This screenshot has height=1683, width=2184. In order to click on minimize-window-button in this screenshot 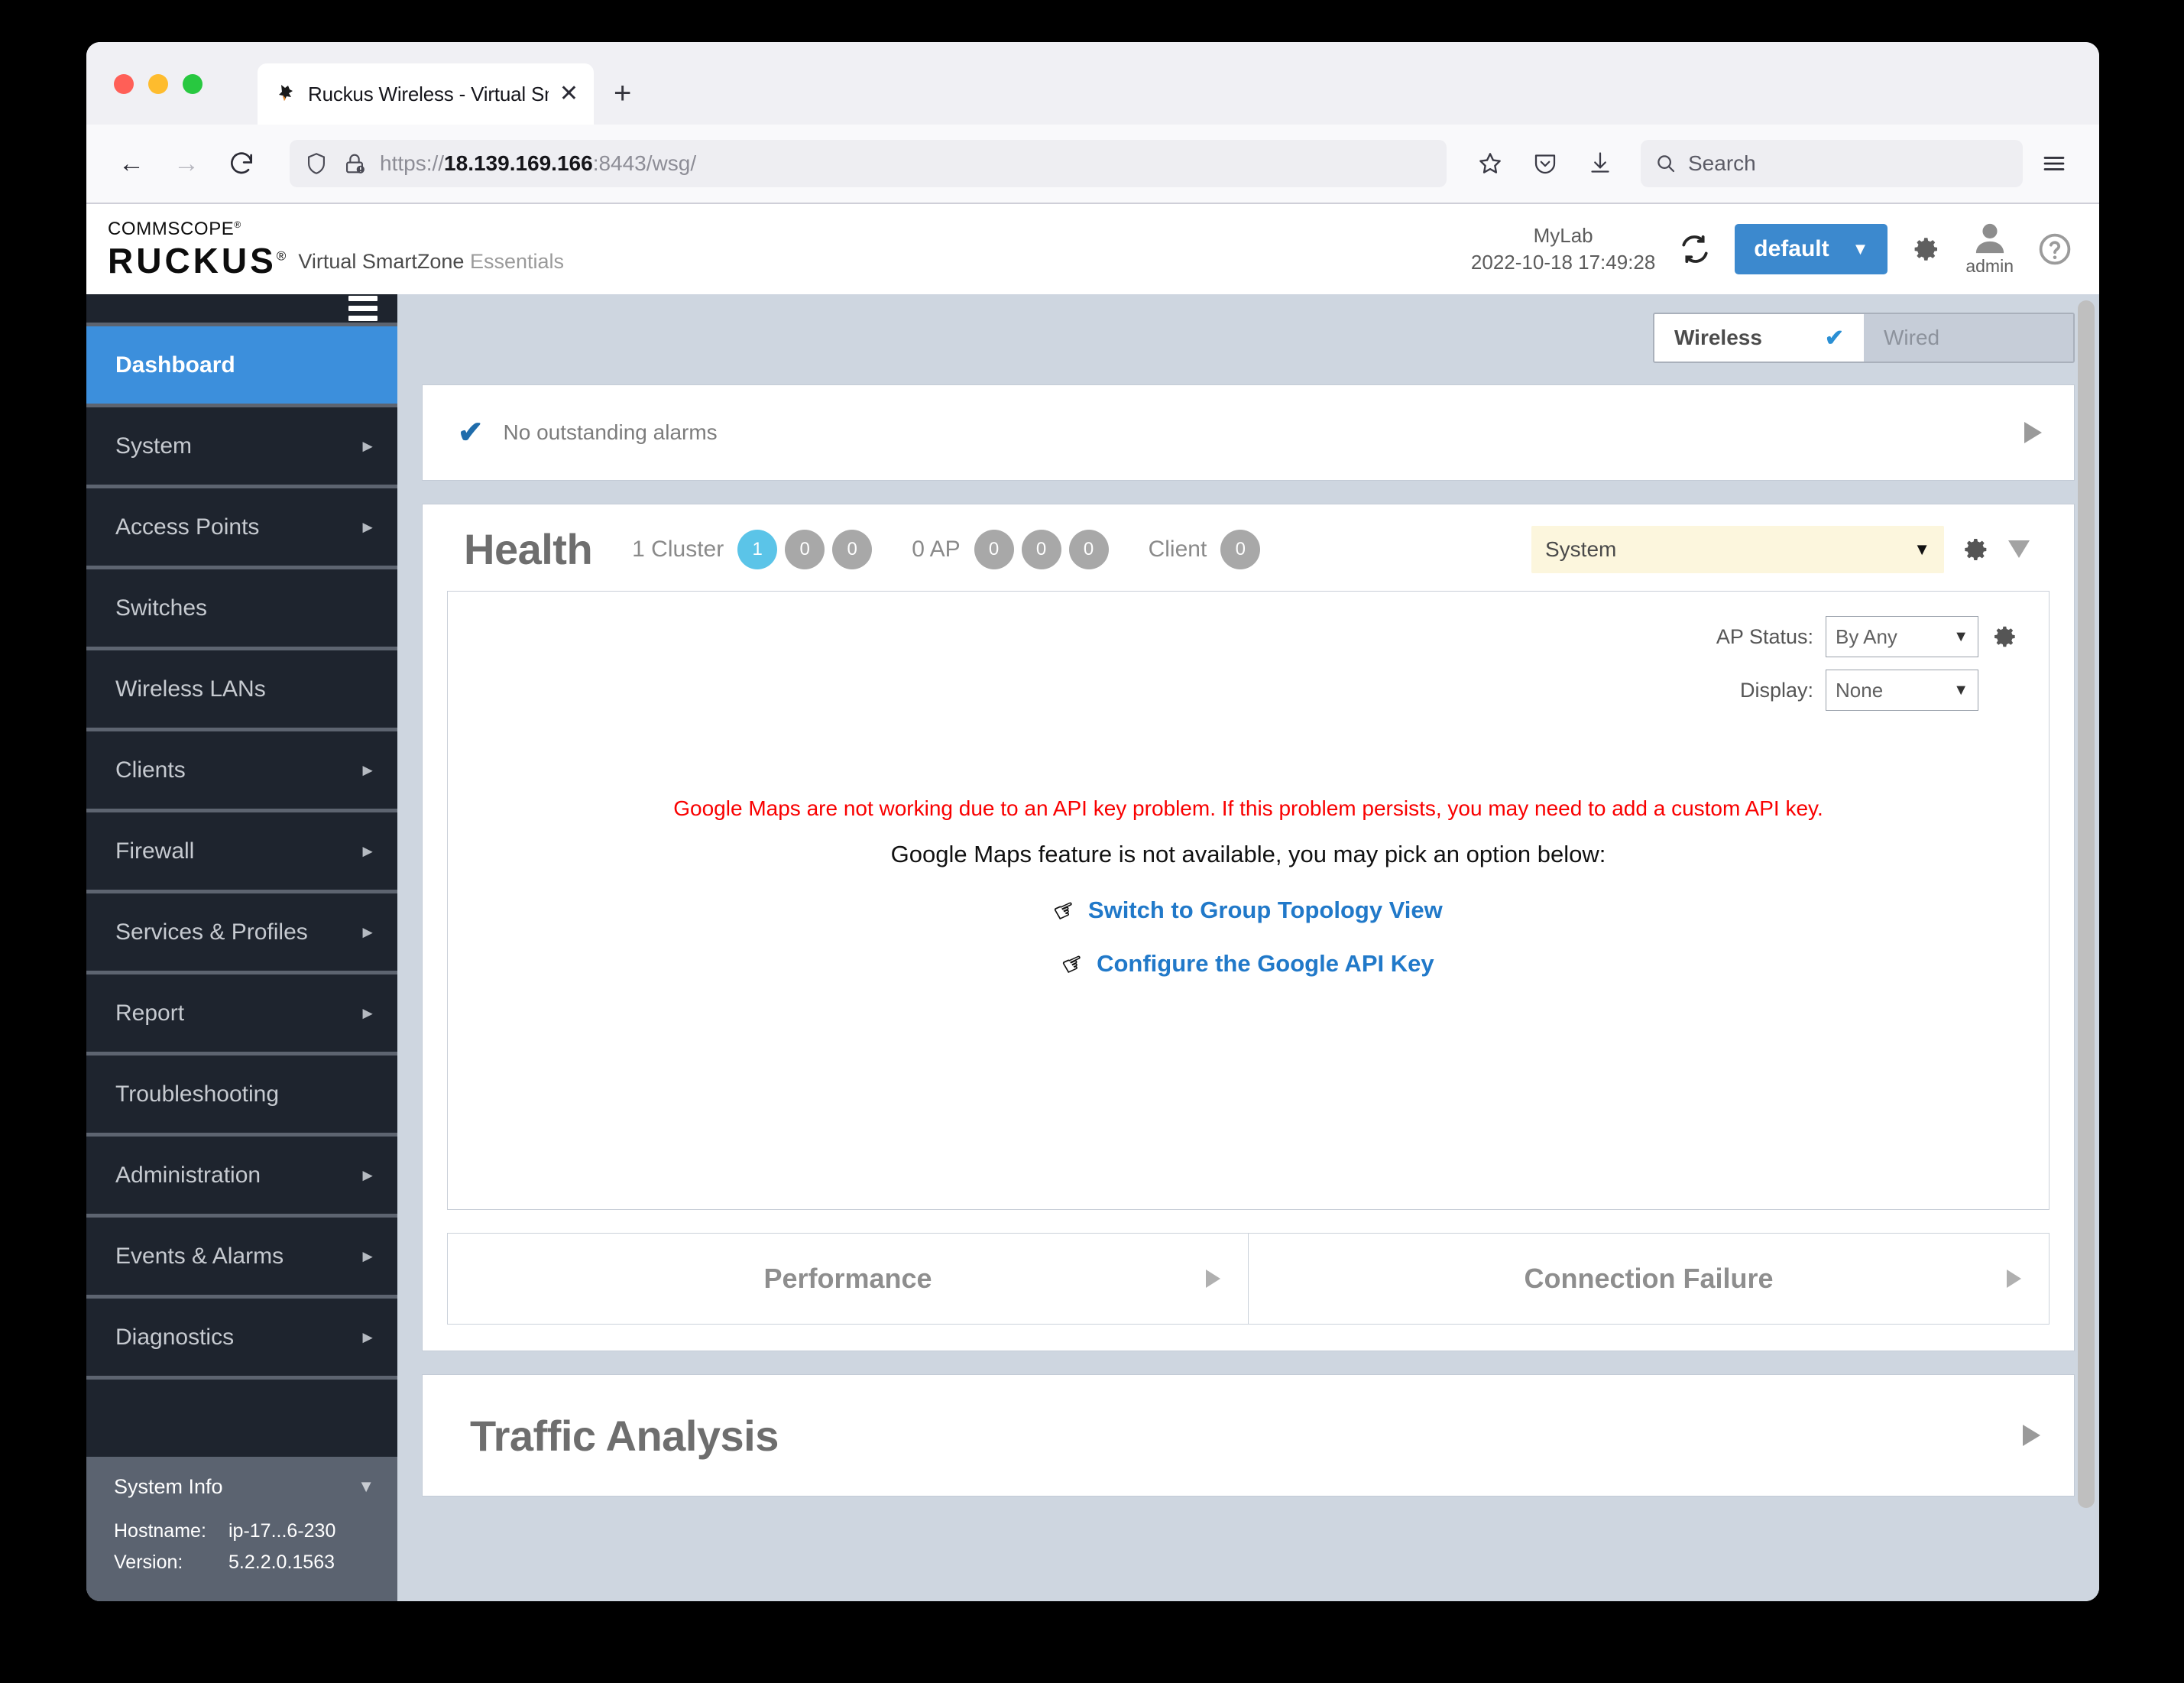, I will do `click(158, 84)`.